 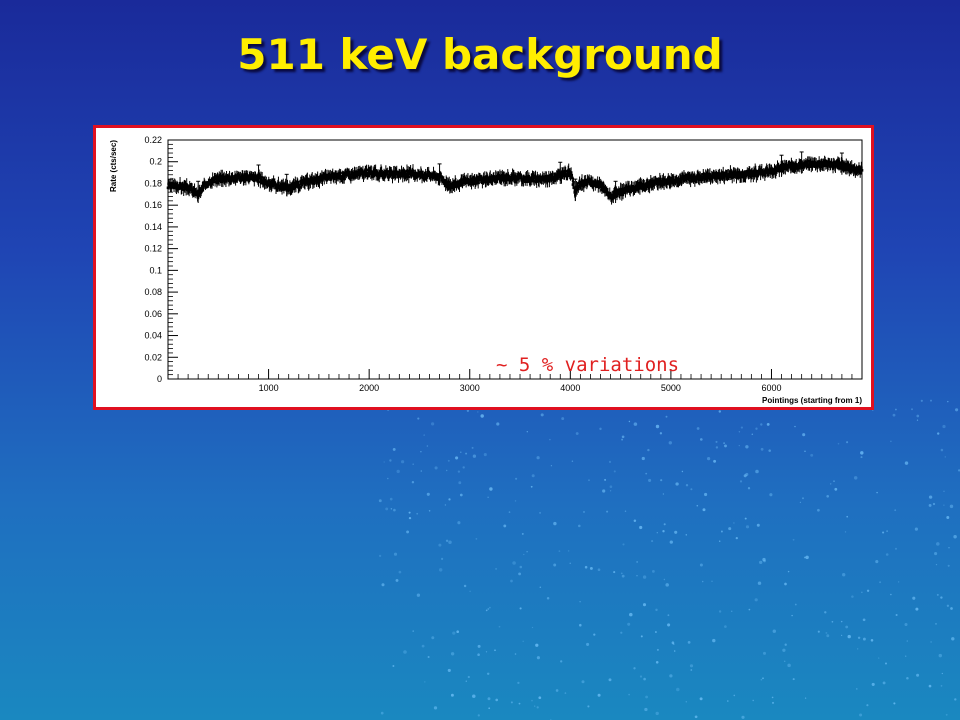 I want to click on x-tick-label: 5000, so click(x=671, y=388).